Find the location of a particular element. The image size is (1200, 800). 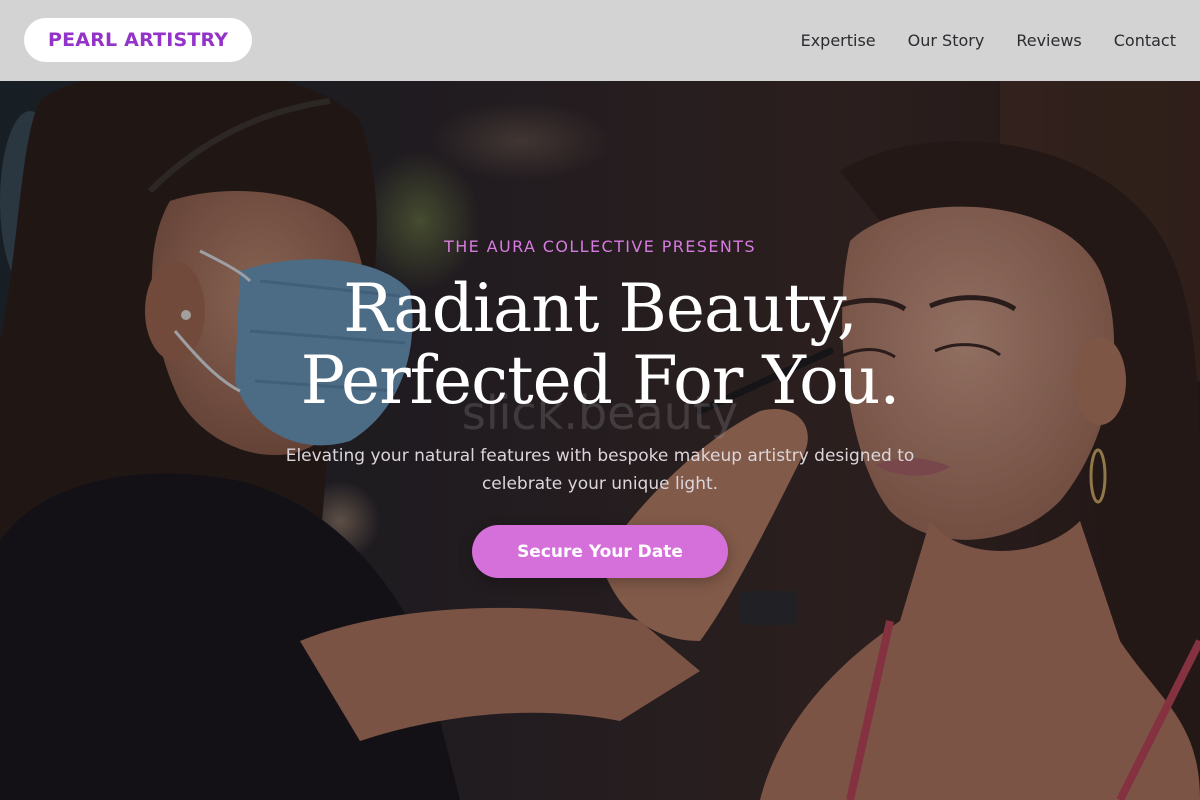

secure-your-date-button: Secure Your Date is located at coordinates (600, 551).